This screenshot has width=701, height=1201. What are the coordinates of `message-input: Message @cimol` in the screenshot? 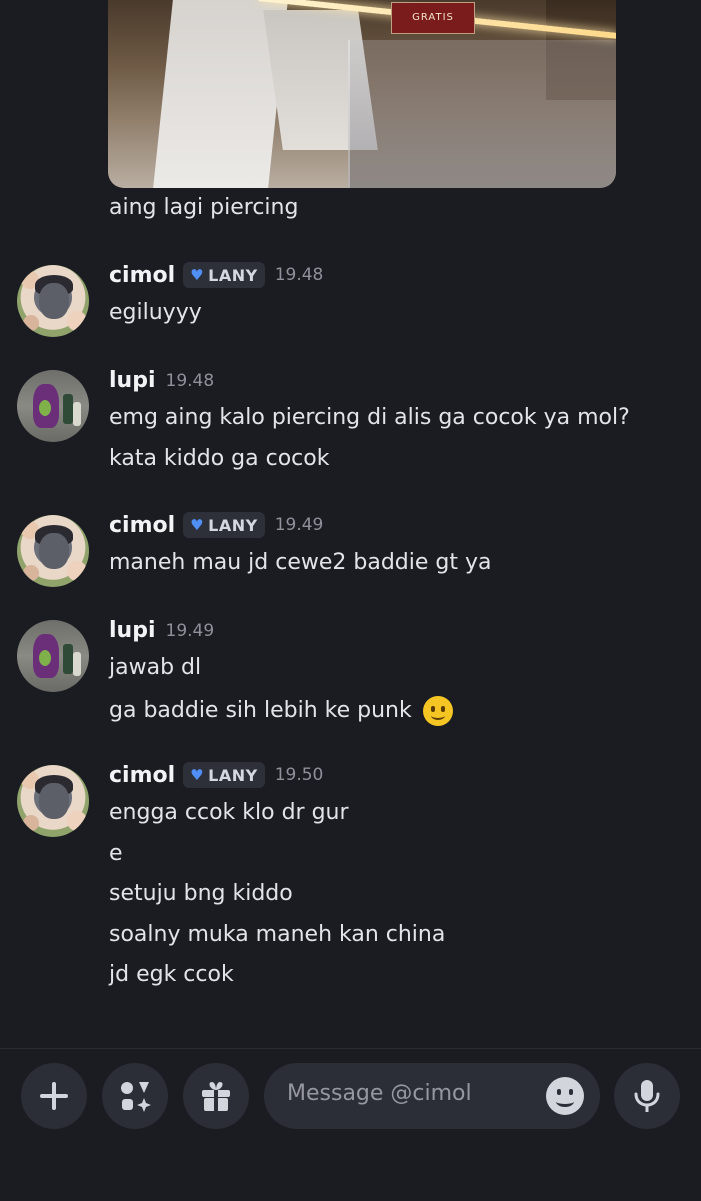 It's located at (432, 1096).